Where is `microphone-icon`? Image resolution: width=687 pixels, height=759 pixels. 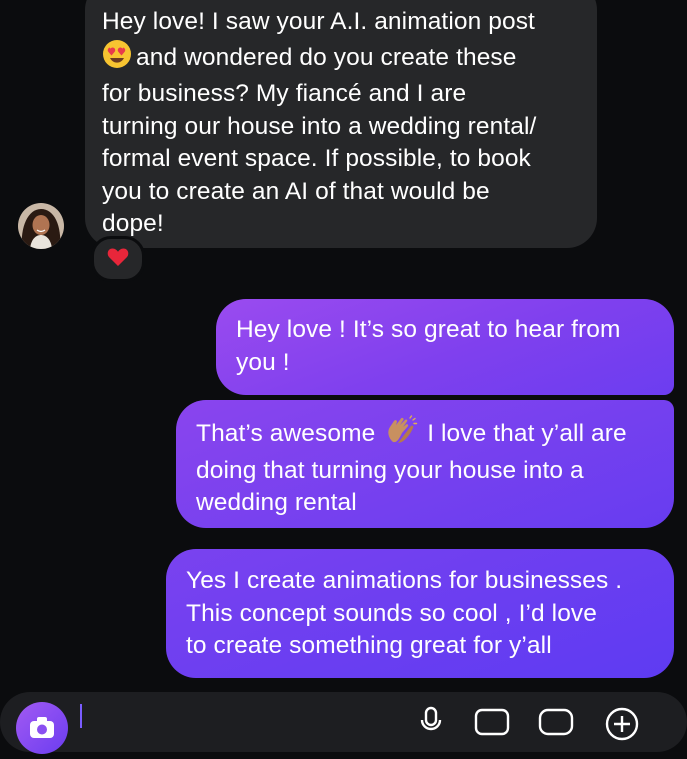
microphone-icon is located at coordinates (431, 723).